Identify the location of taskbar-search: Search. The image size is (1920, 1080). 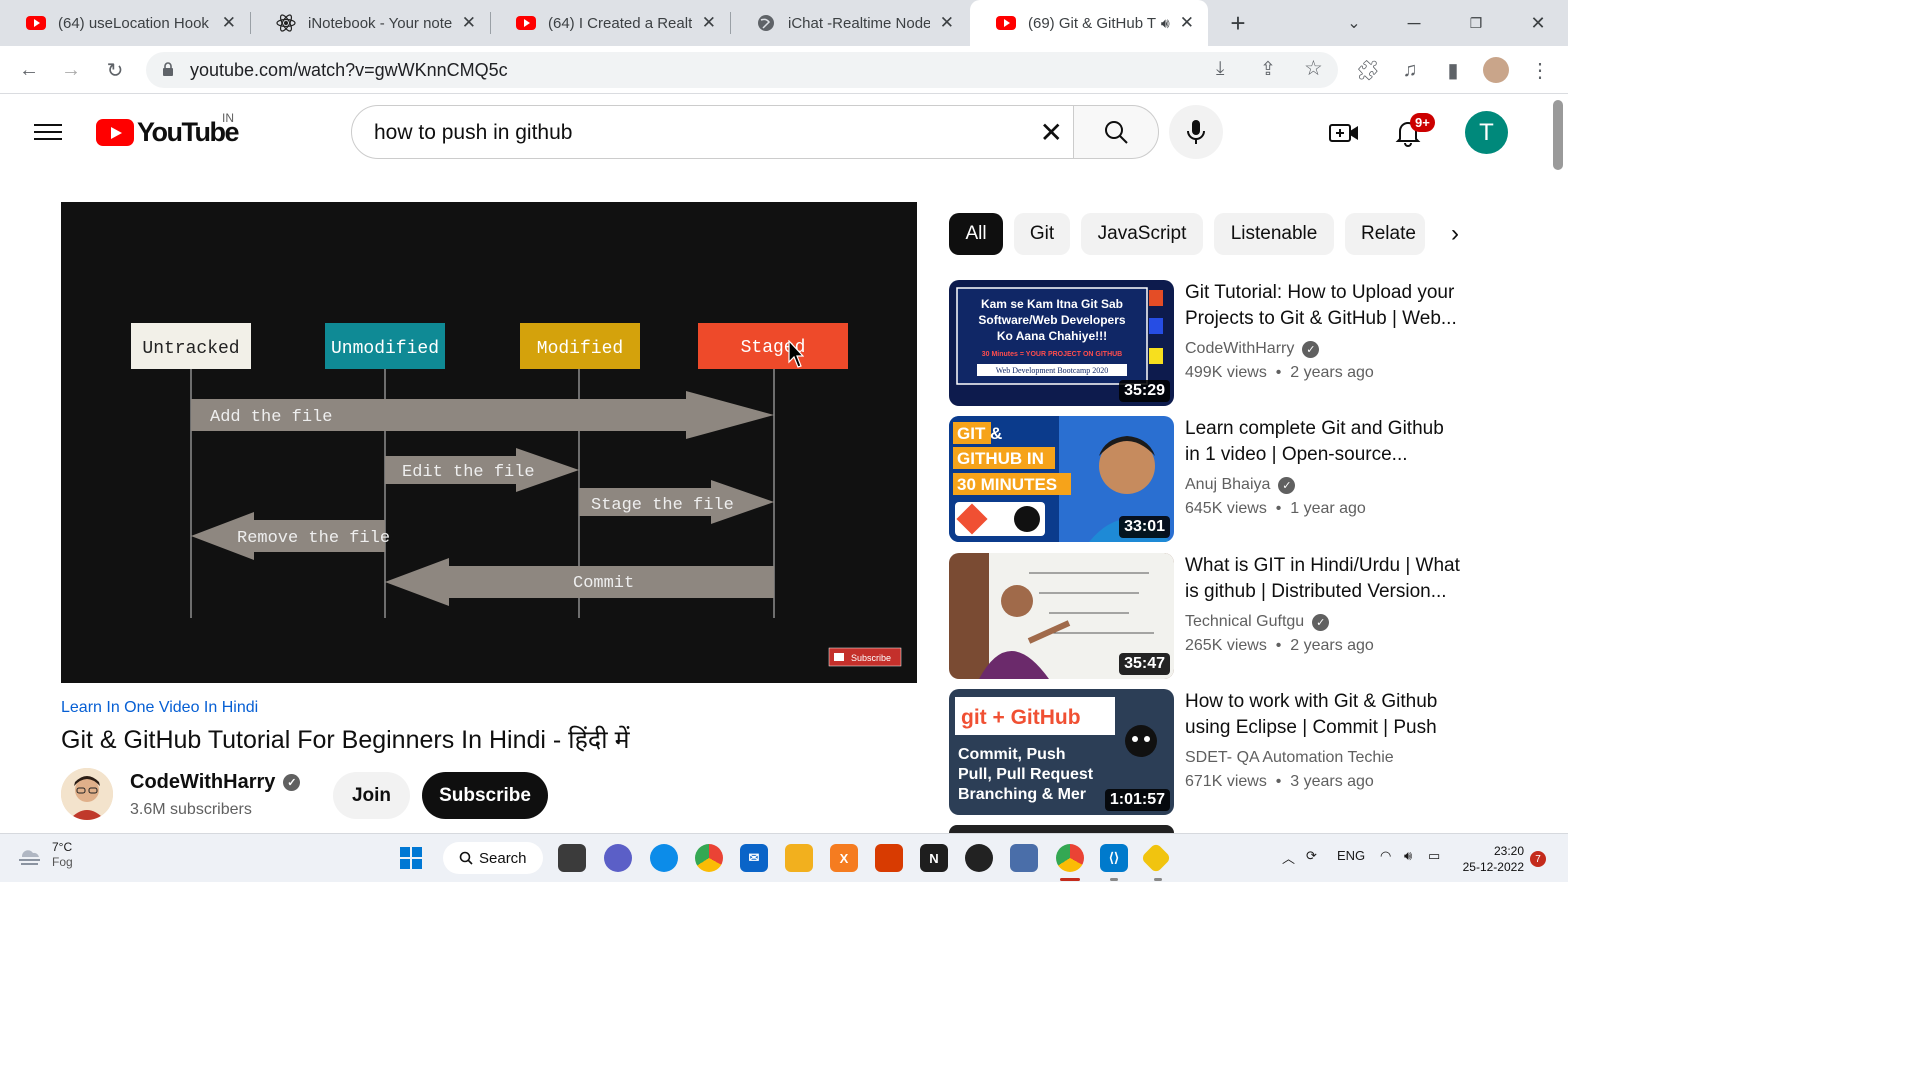
(493, 858).